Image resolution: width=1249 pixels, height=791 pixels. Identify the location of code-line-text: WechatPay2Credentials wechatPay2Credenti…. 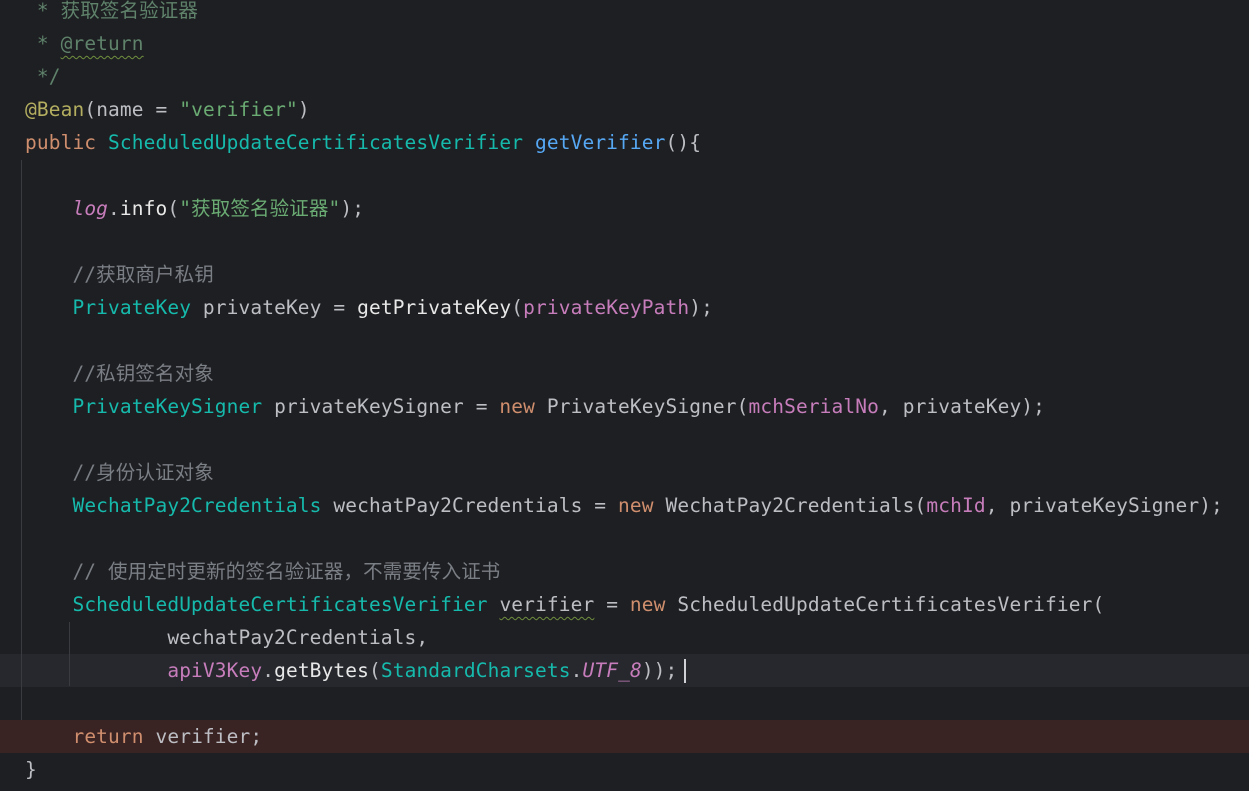
(624, 505).